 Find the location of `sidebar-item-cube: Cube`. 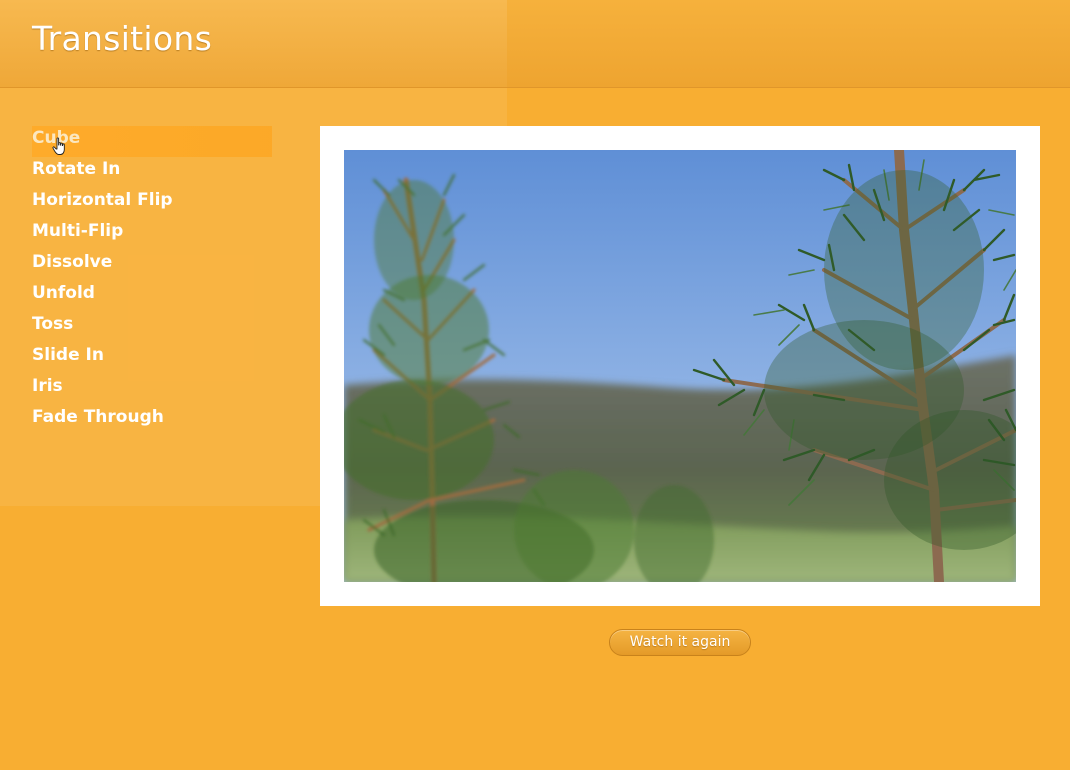

sidebar-item-cube: Cube is located at coordinates (152, 141).